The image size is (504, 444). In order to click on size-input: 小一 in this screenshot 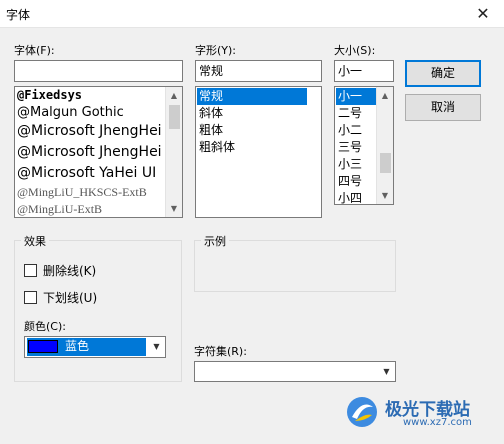, I will do `click(364, 71)`.